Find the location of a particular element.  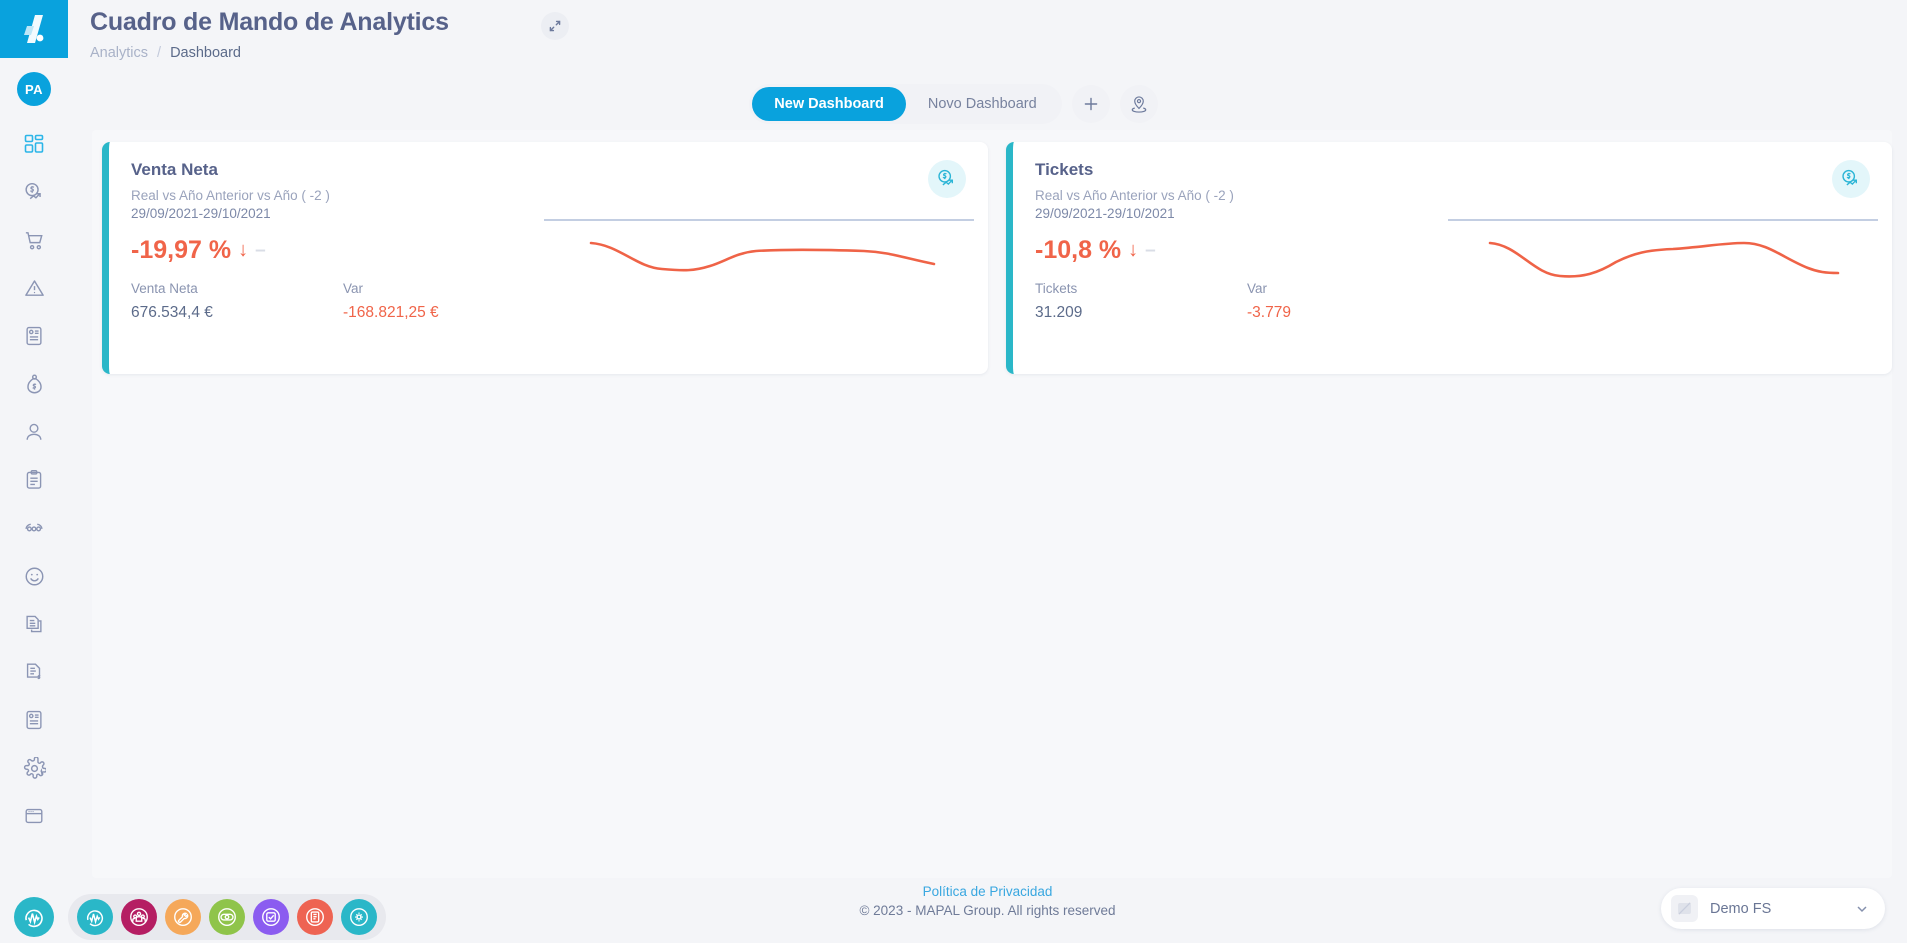

dock-app-analytics is located at coordinates (95, 916).